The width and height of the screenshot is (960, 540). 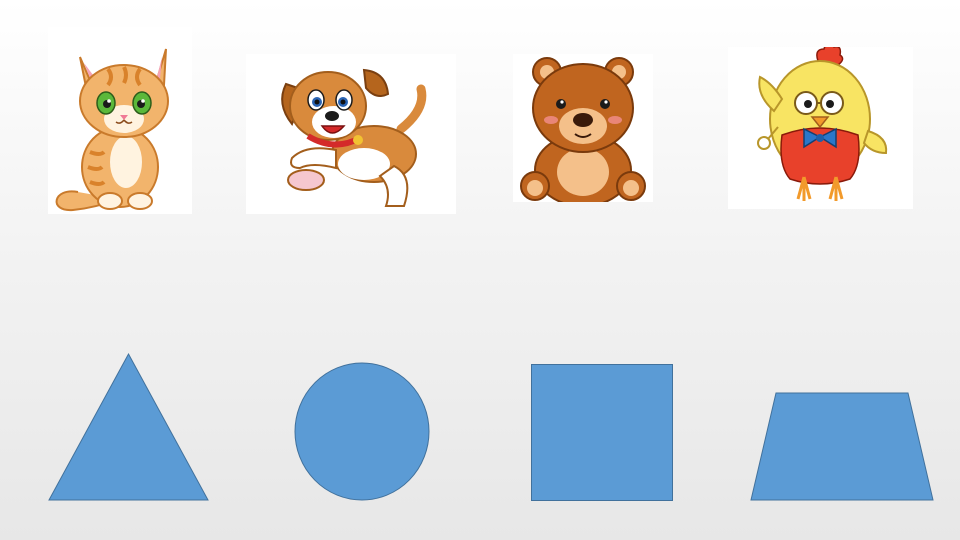 I want to click on triangle-shape, so click(x=128, y=426).